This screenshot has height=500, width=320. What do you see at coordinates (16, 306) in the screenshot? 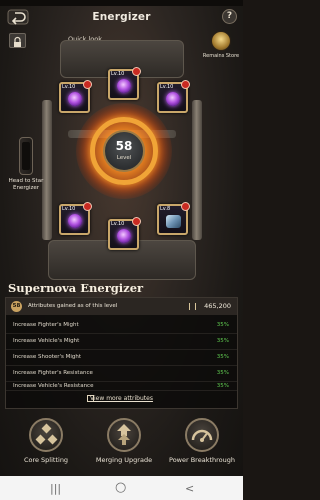
I see `level-badge: 58` at bounding box center [16, 306].